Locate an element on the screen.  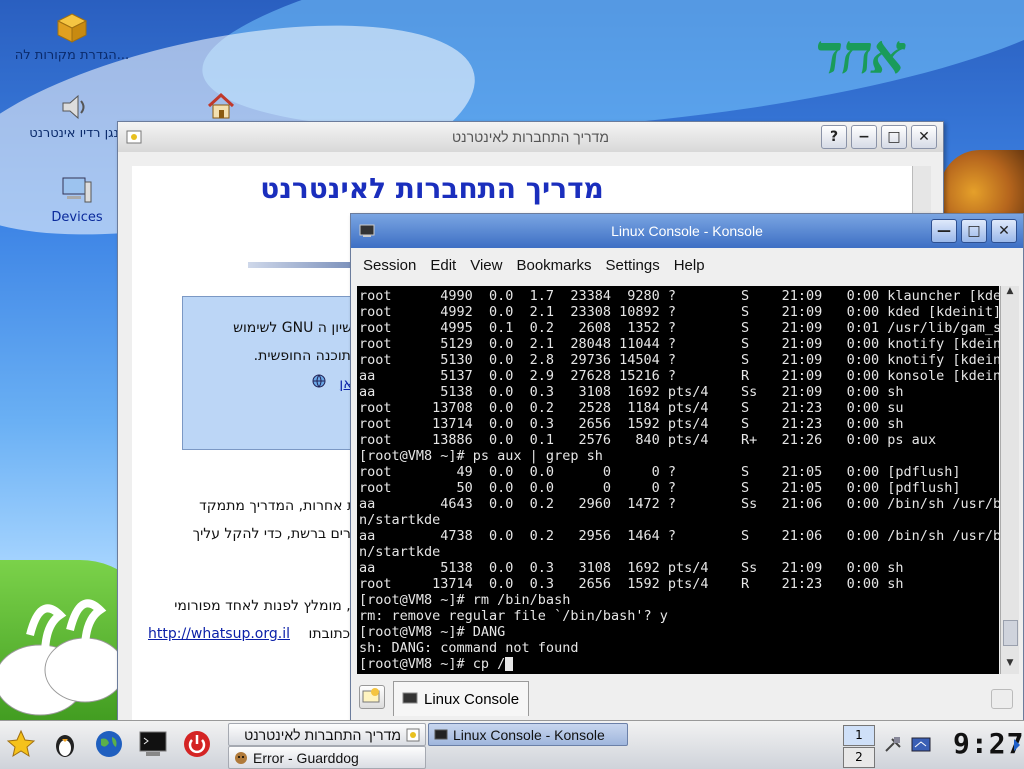
logout-icon is located at coordinates (197, 744).